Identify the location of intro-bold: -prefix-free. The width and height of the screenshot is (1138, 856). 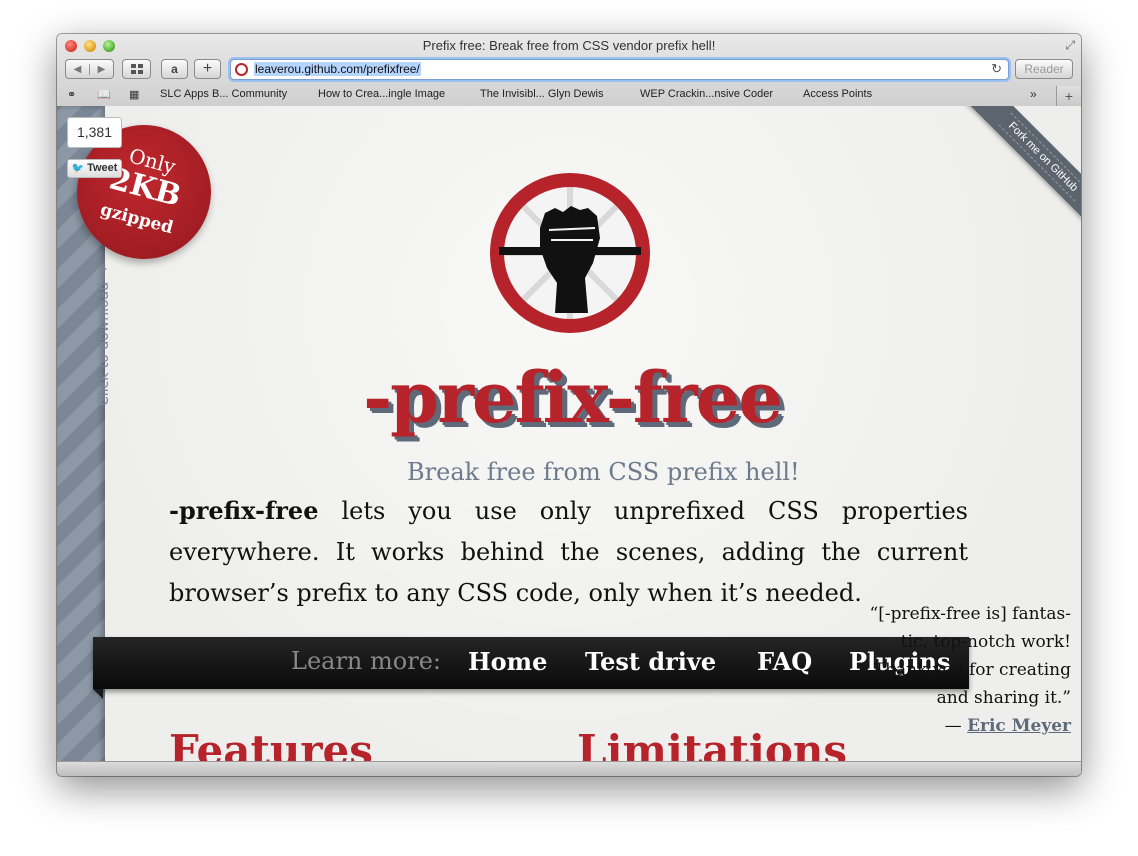
(244, 510).